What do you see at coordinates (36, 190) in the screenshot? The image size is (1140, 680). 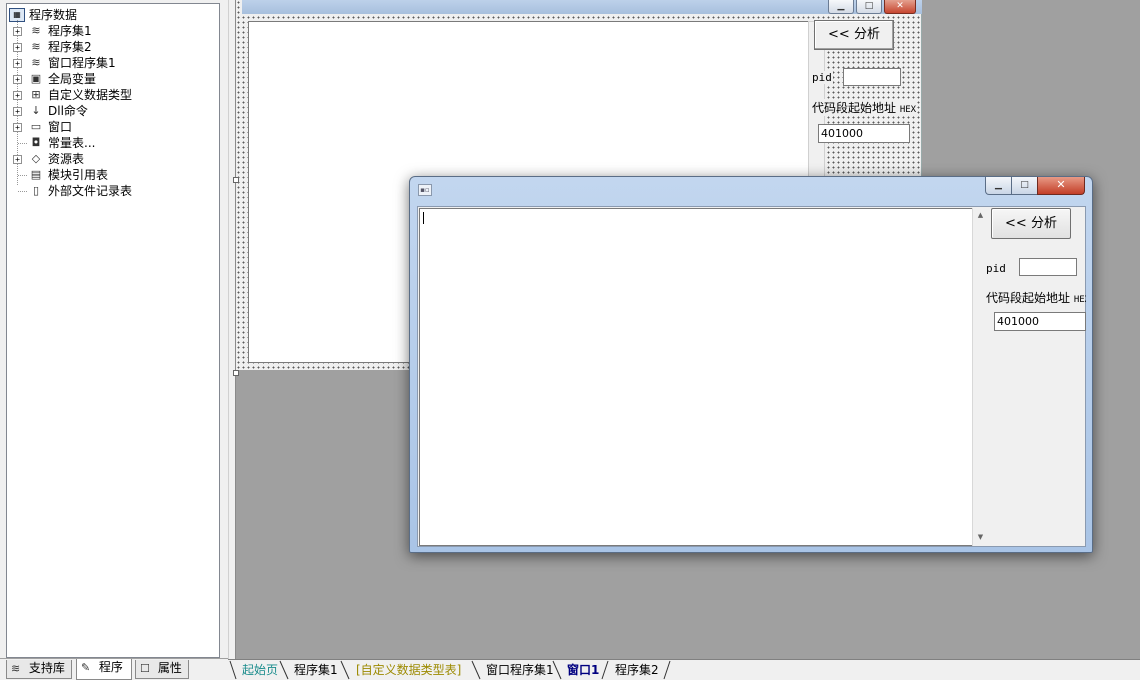 I see `file-record-icon: ▯` at bounding box center [36, 190].